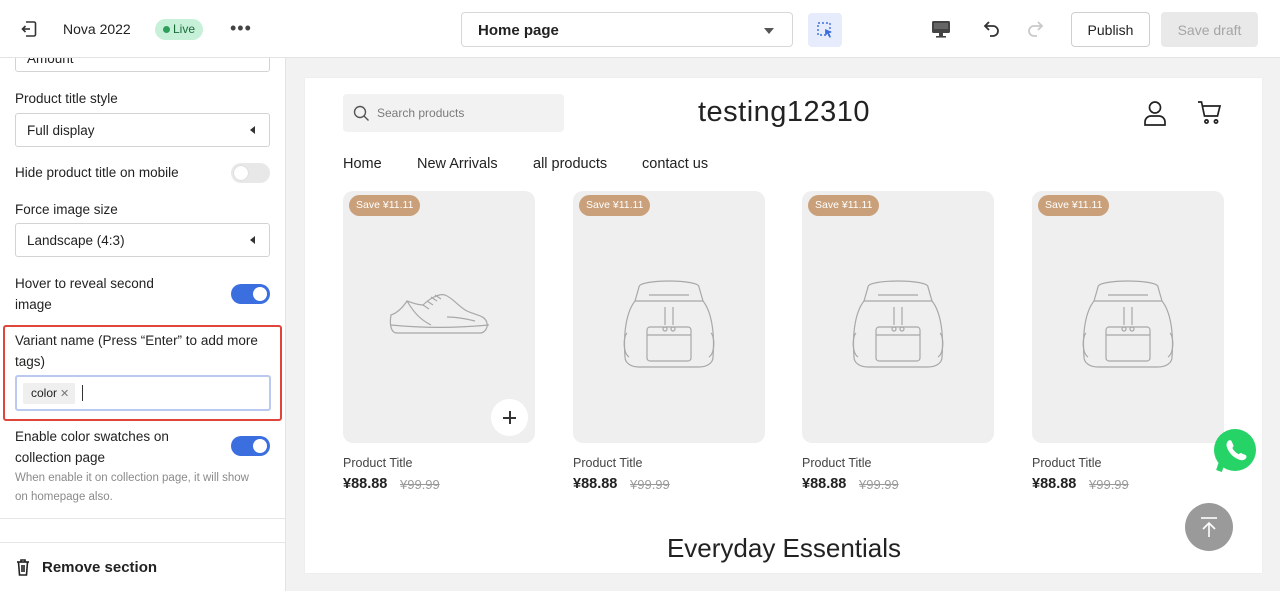 This screenshot has height=591, width=1280. Describe the element at coordinates (250, 446) in the screenshot. I see `color-swatches-toggle` at that location.